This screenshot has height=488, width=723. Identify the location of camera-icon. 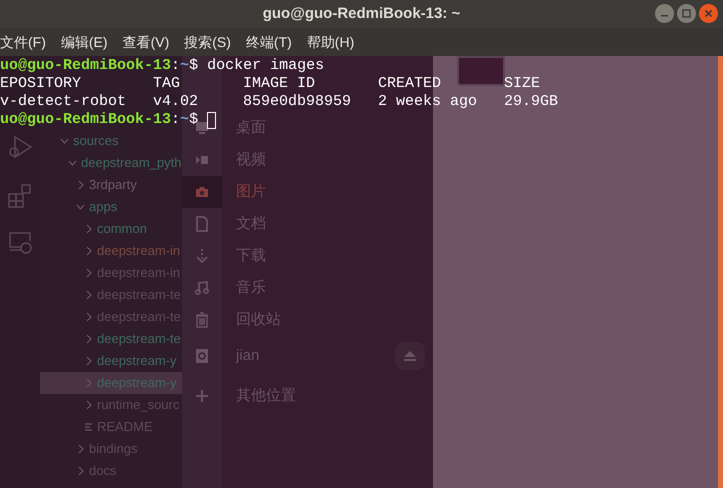
(202, 192).